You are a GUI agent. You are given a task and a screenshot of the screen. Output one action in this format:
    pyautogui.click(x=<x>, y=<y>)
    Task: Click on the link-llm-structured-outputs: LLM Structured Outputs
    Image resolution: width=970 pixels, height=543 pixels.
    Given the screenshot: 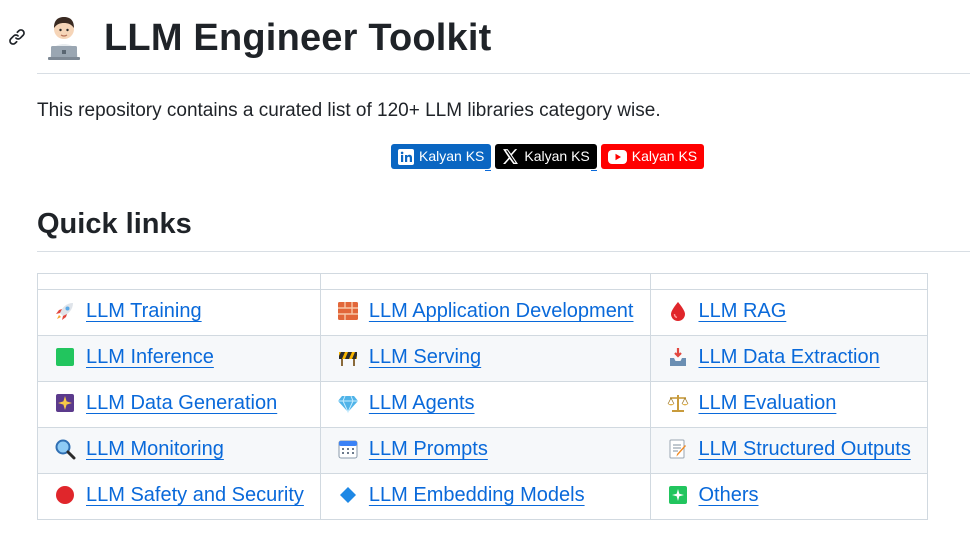 What is the action you would take?
    pyautogui.click(x=789, y=449)
    